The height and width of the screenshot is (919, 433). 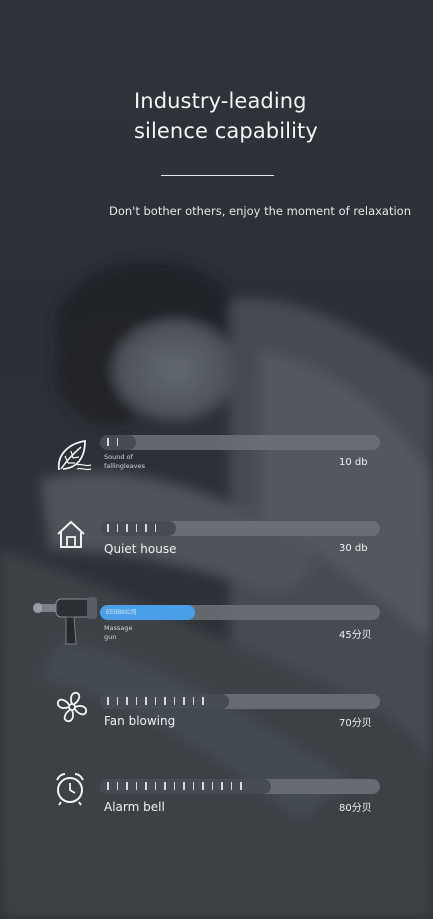 What do you see at coordinates (353, 462) in the screenshot?
I see `level-value-leaves: 10 db` at bounding box center [353, 462].